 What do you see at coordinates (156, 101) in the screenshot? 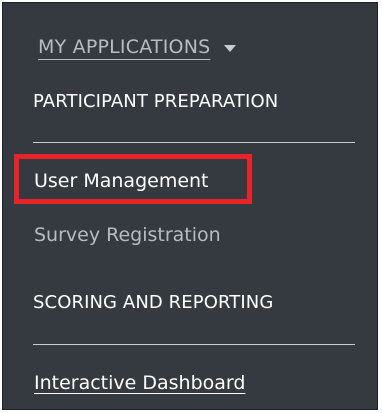
I see `section-heading-participant-preparation: PARTICIPANT PREPARATION` at bounding box center [156, 101].